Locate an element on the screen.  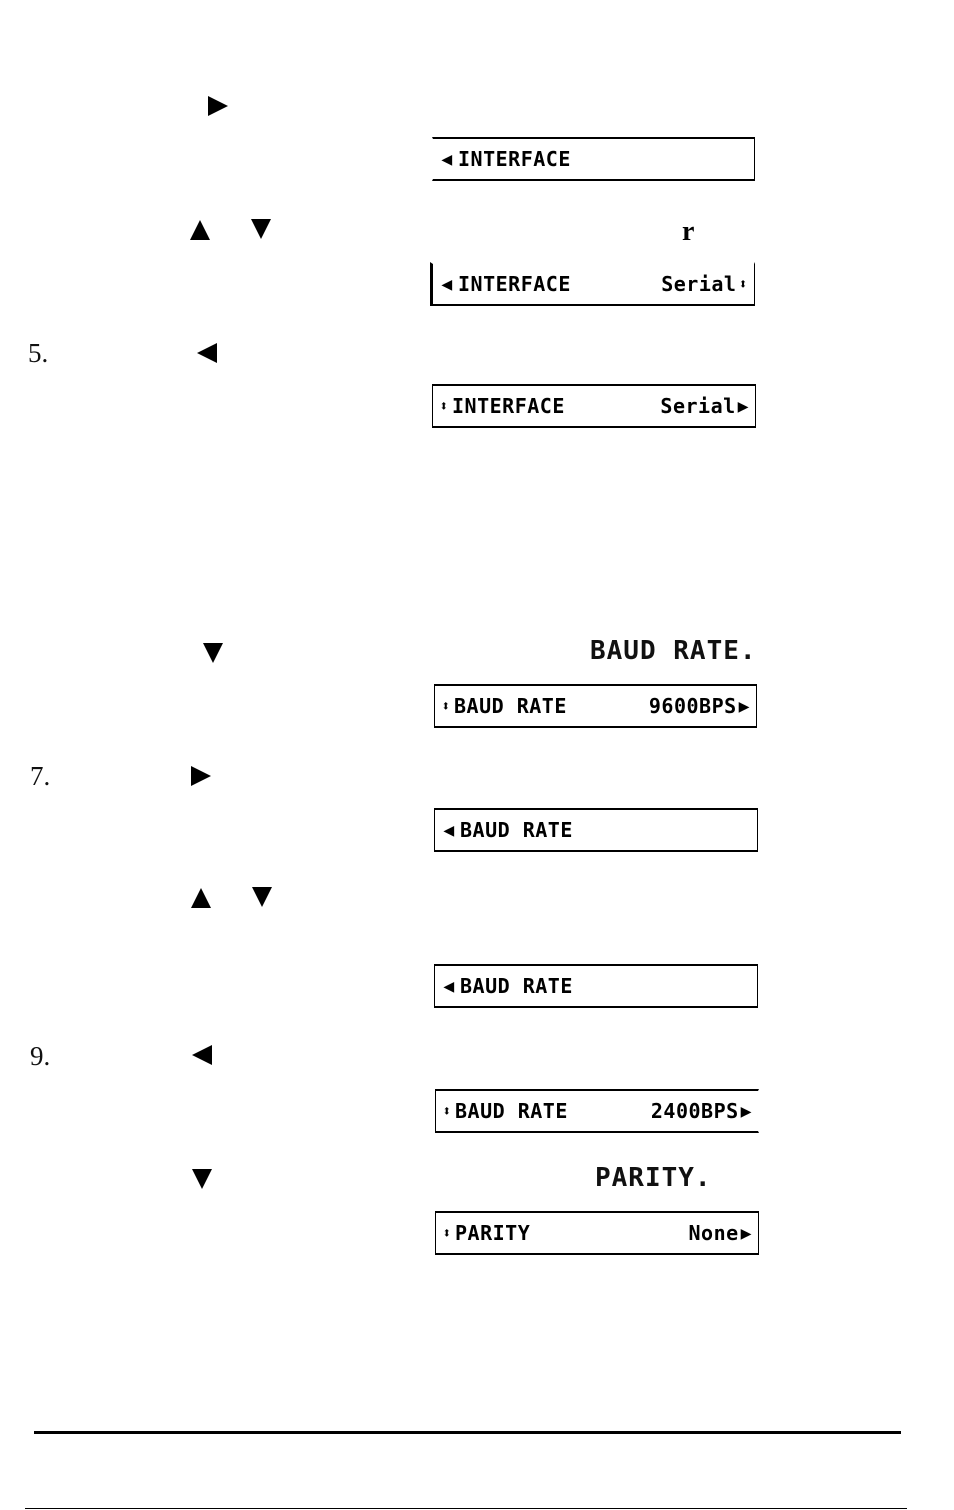
lcd-display-interface-serial-choose: ◀ INTERFACE Serial ⬍ is located at coordinates (592, 284).